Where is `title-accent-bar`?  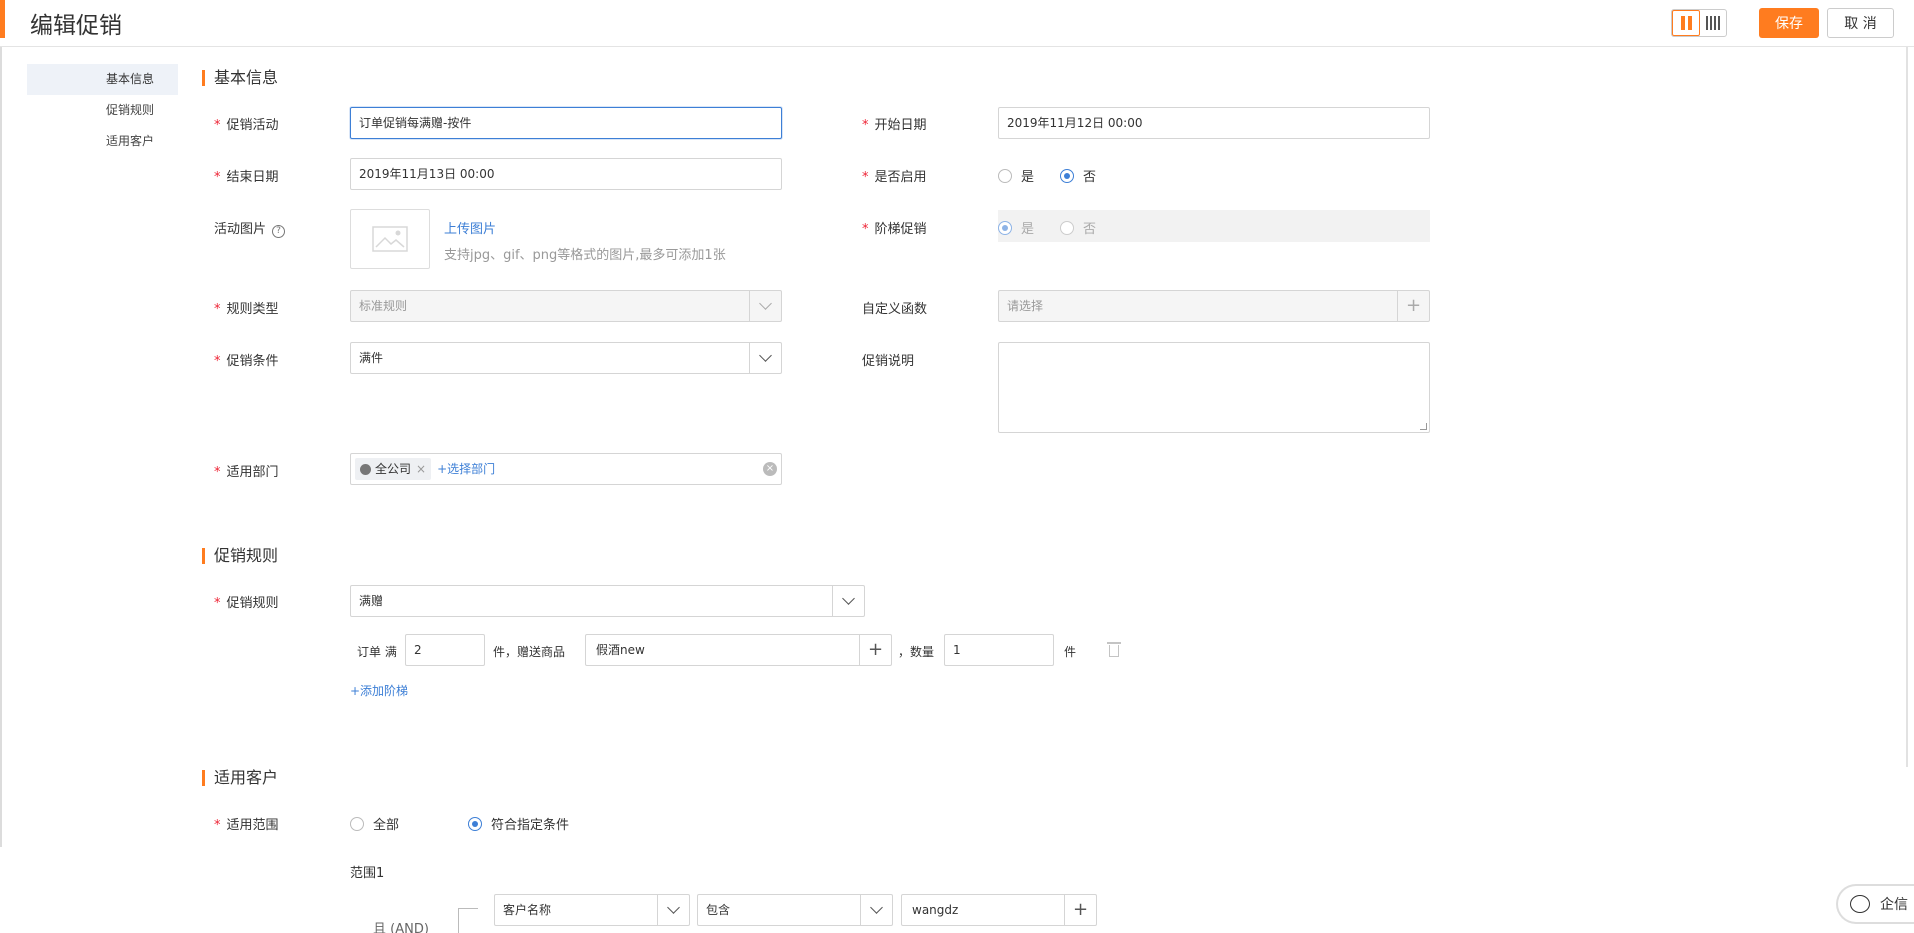
title-accent-bar is located at coordinates (2, 19).